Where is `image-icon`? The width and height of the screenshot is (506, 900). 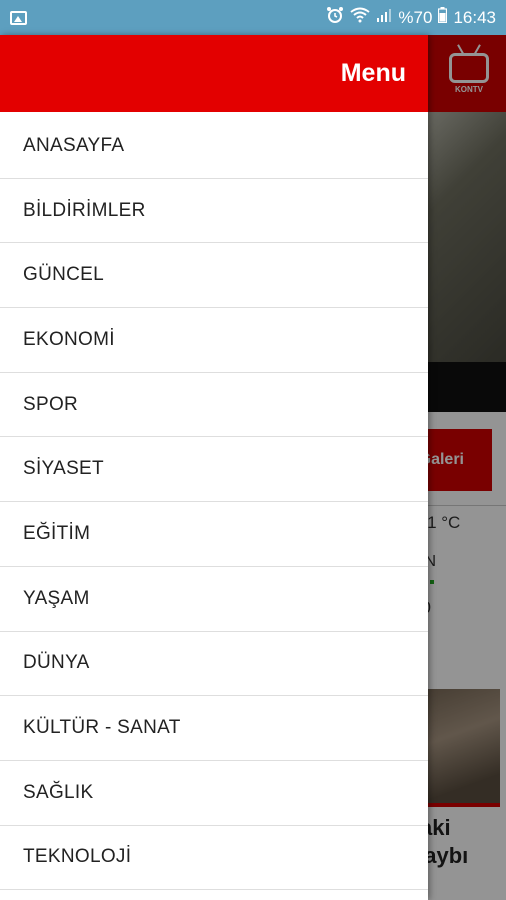
image-icon is located at coordinates (18, 17).